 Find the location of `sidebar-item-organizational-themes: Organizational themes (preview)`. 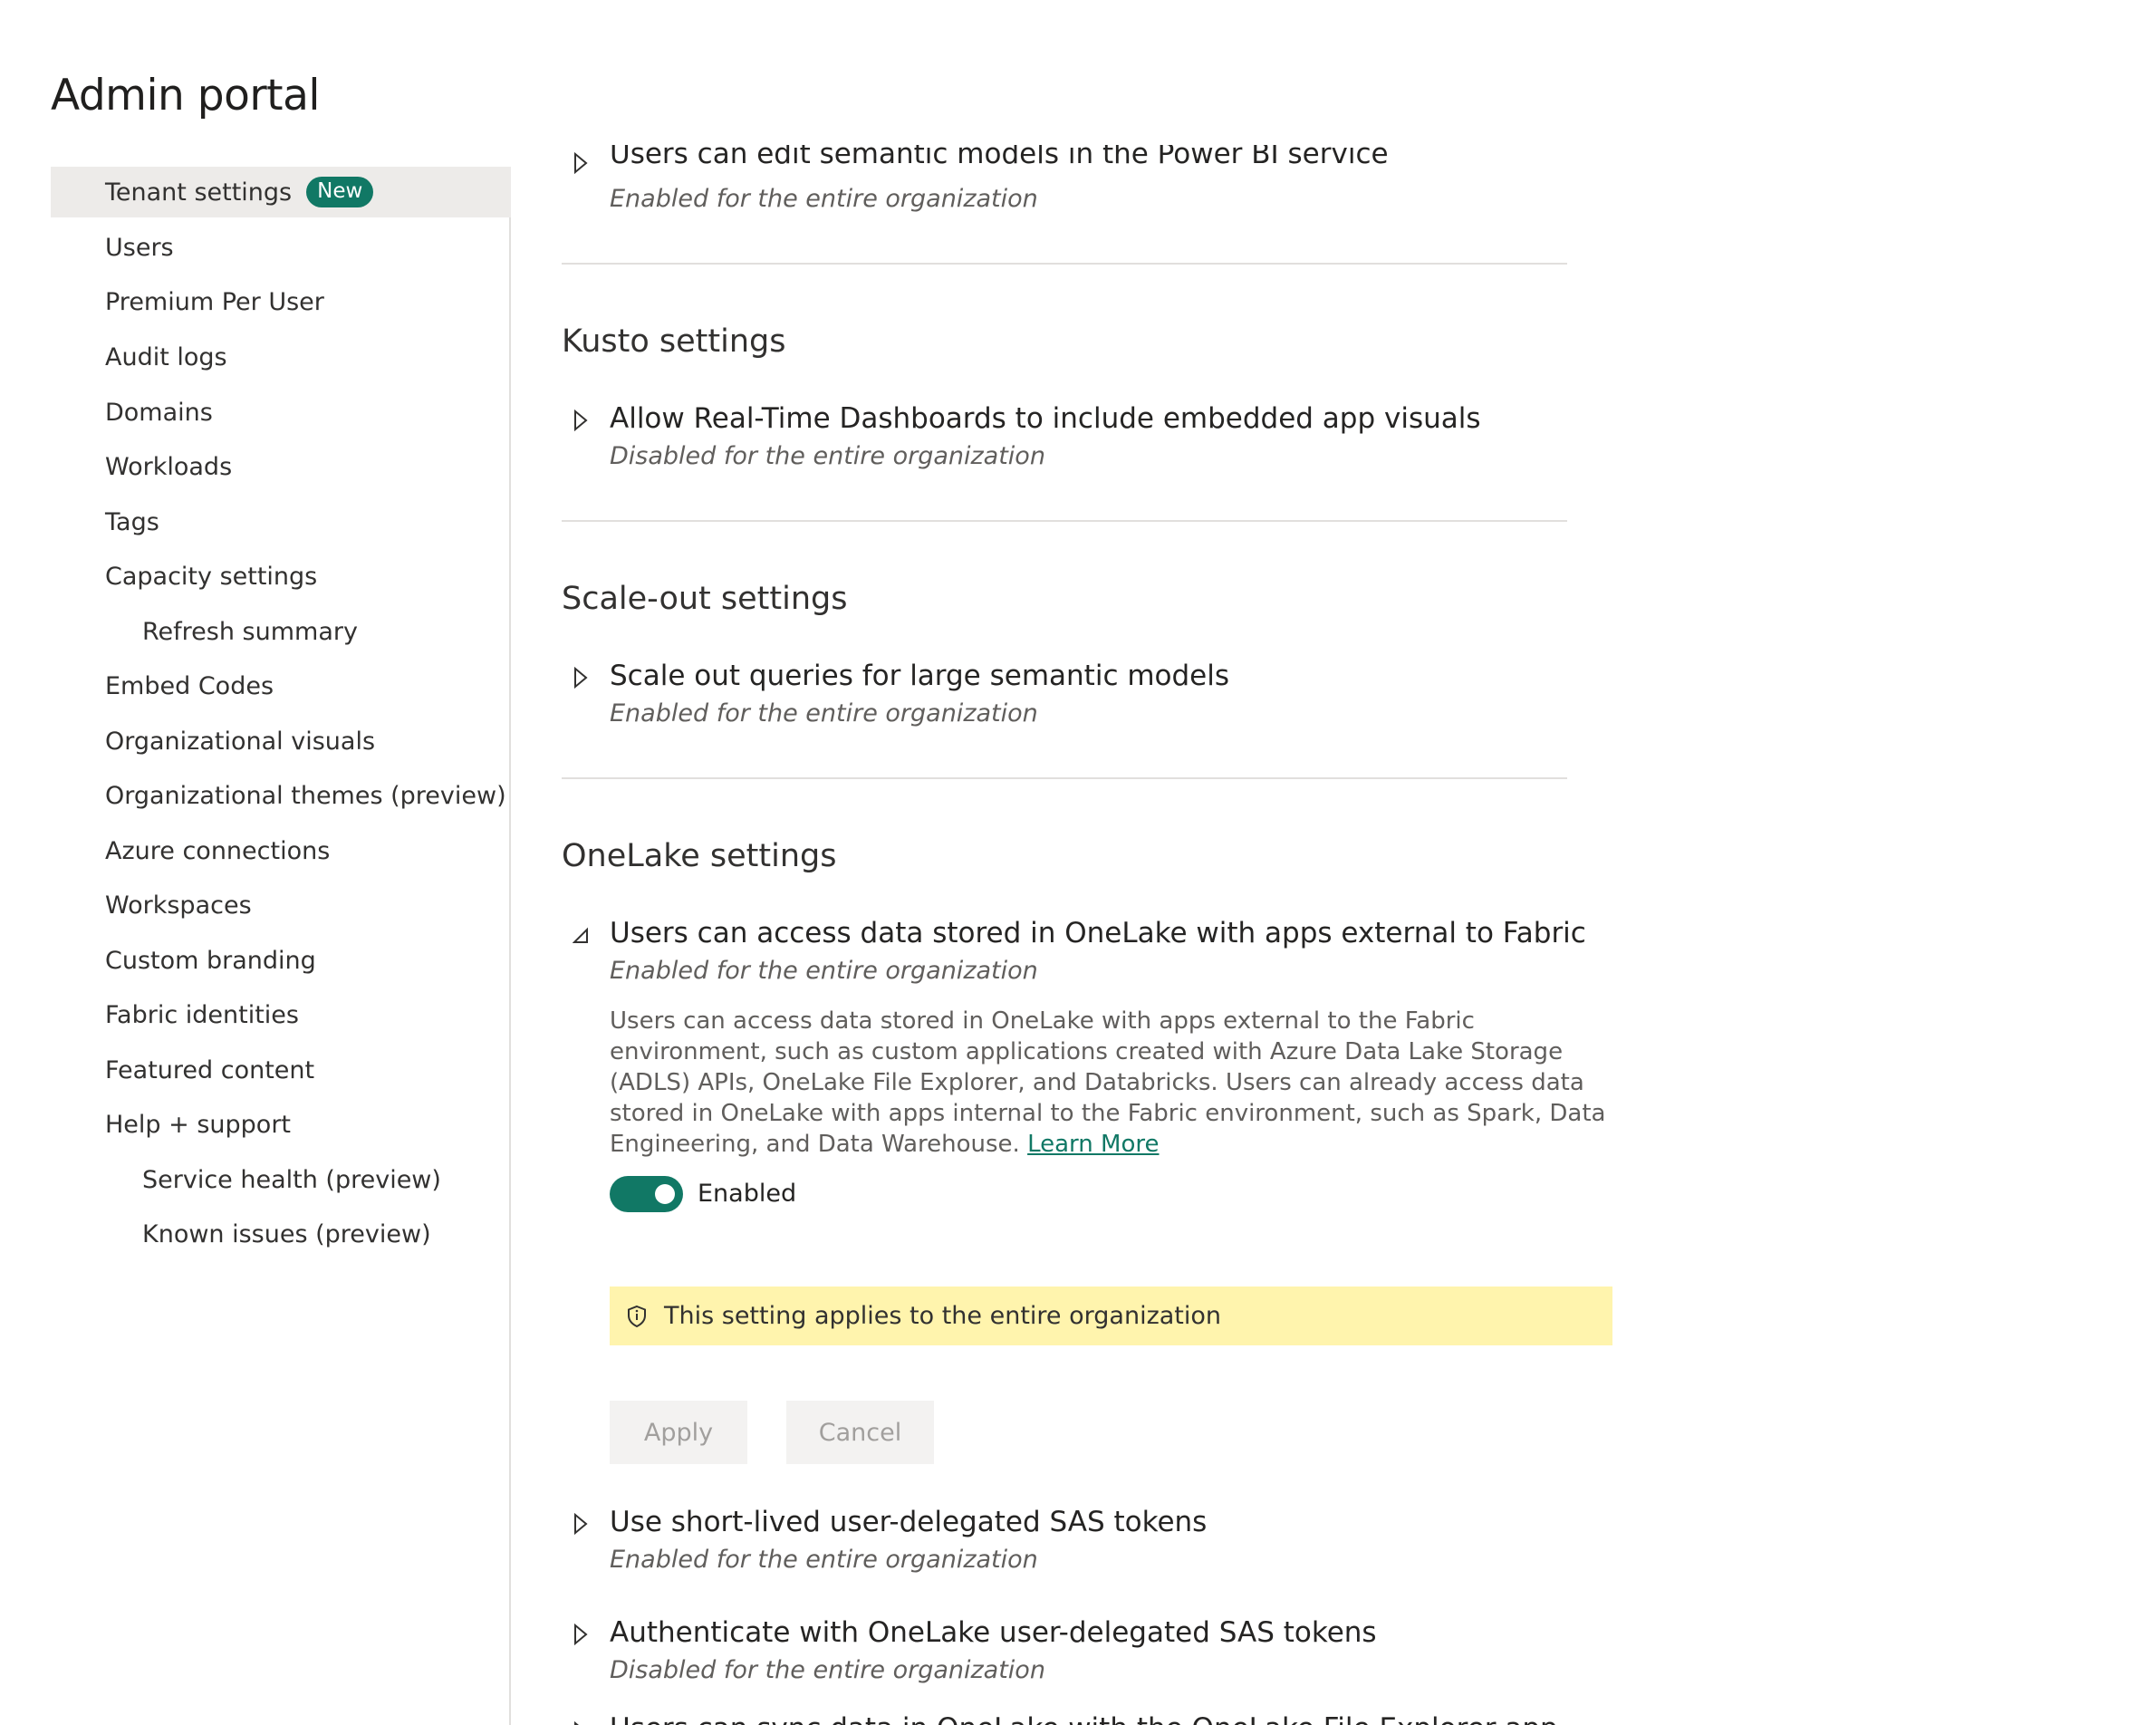

sidebar-item-organizational-themes: Organizational themes (preview) is located at coordinates (281, 795).